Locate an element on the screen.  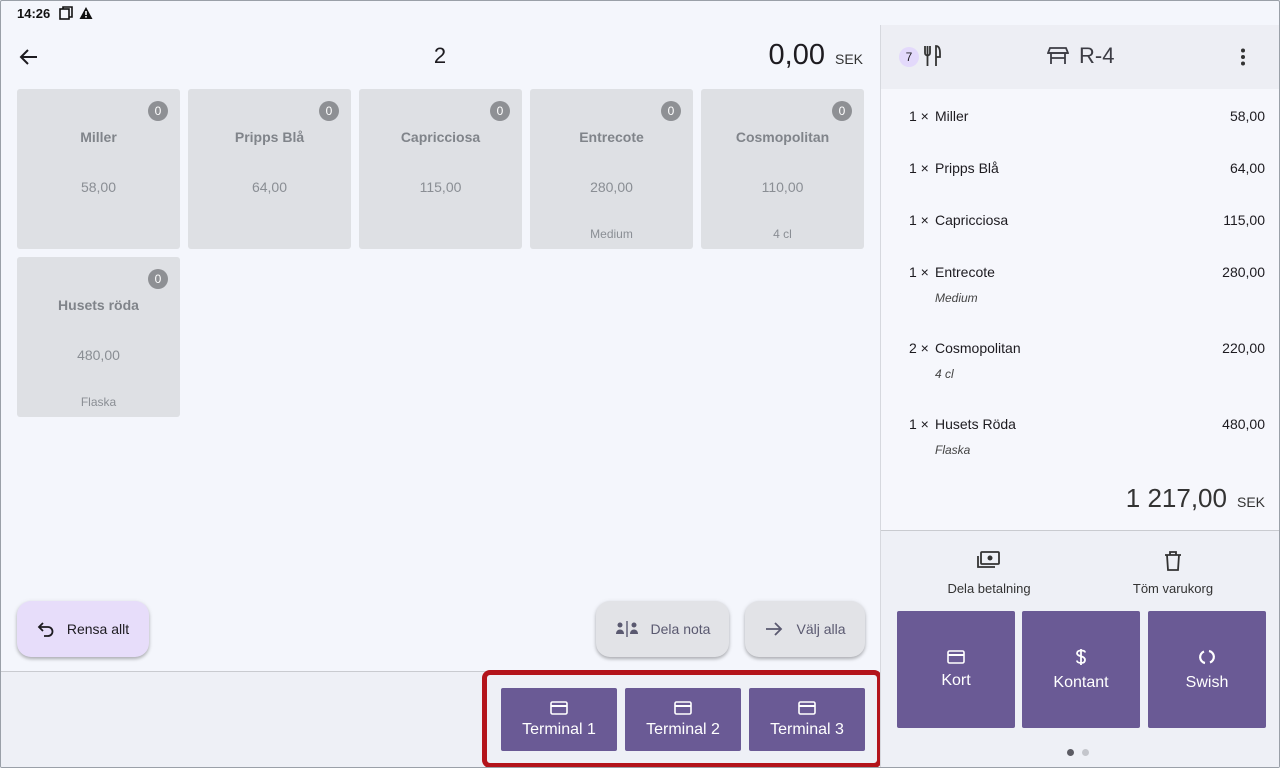
order-header: 7 R-4 is located at coordinates (1080, 57).